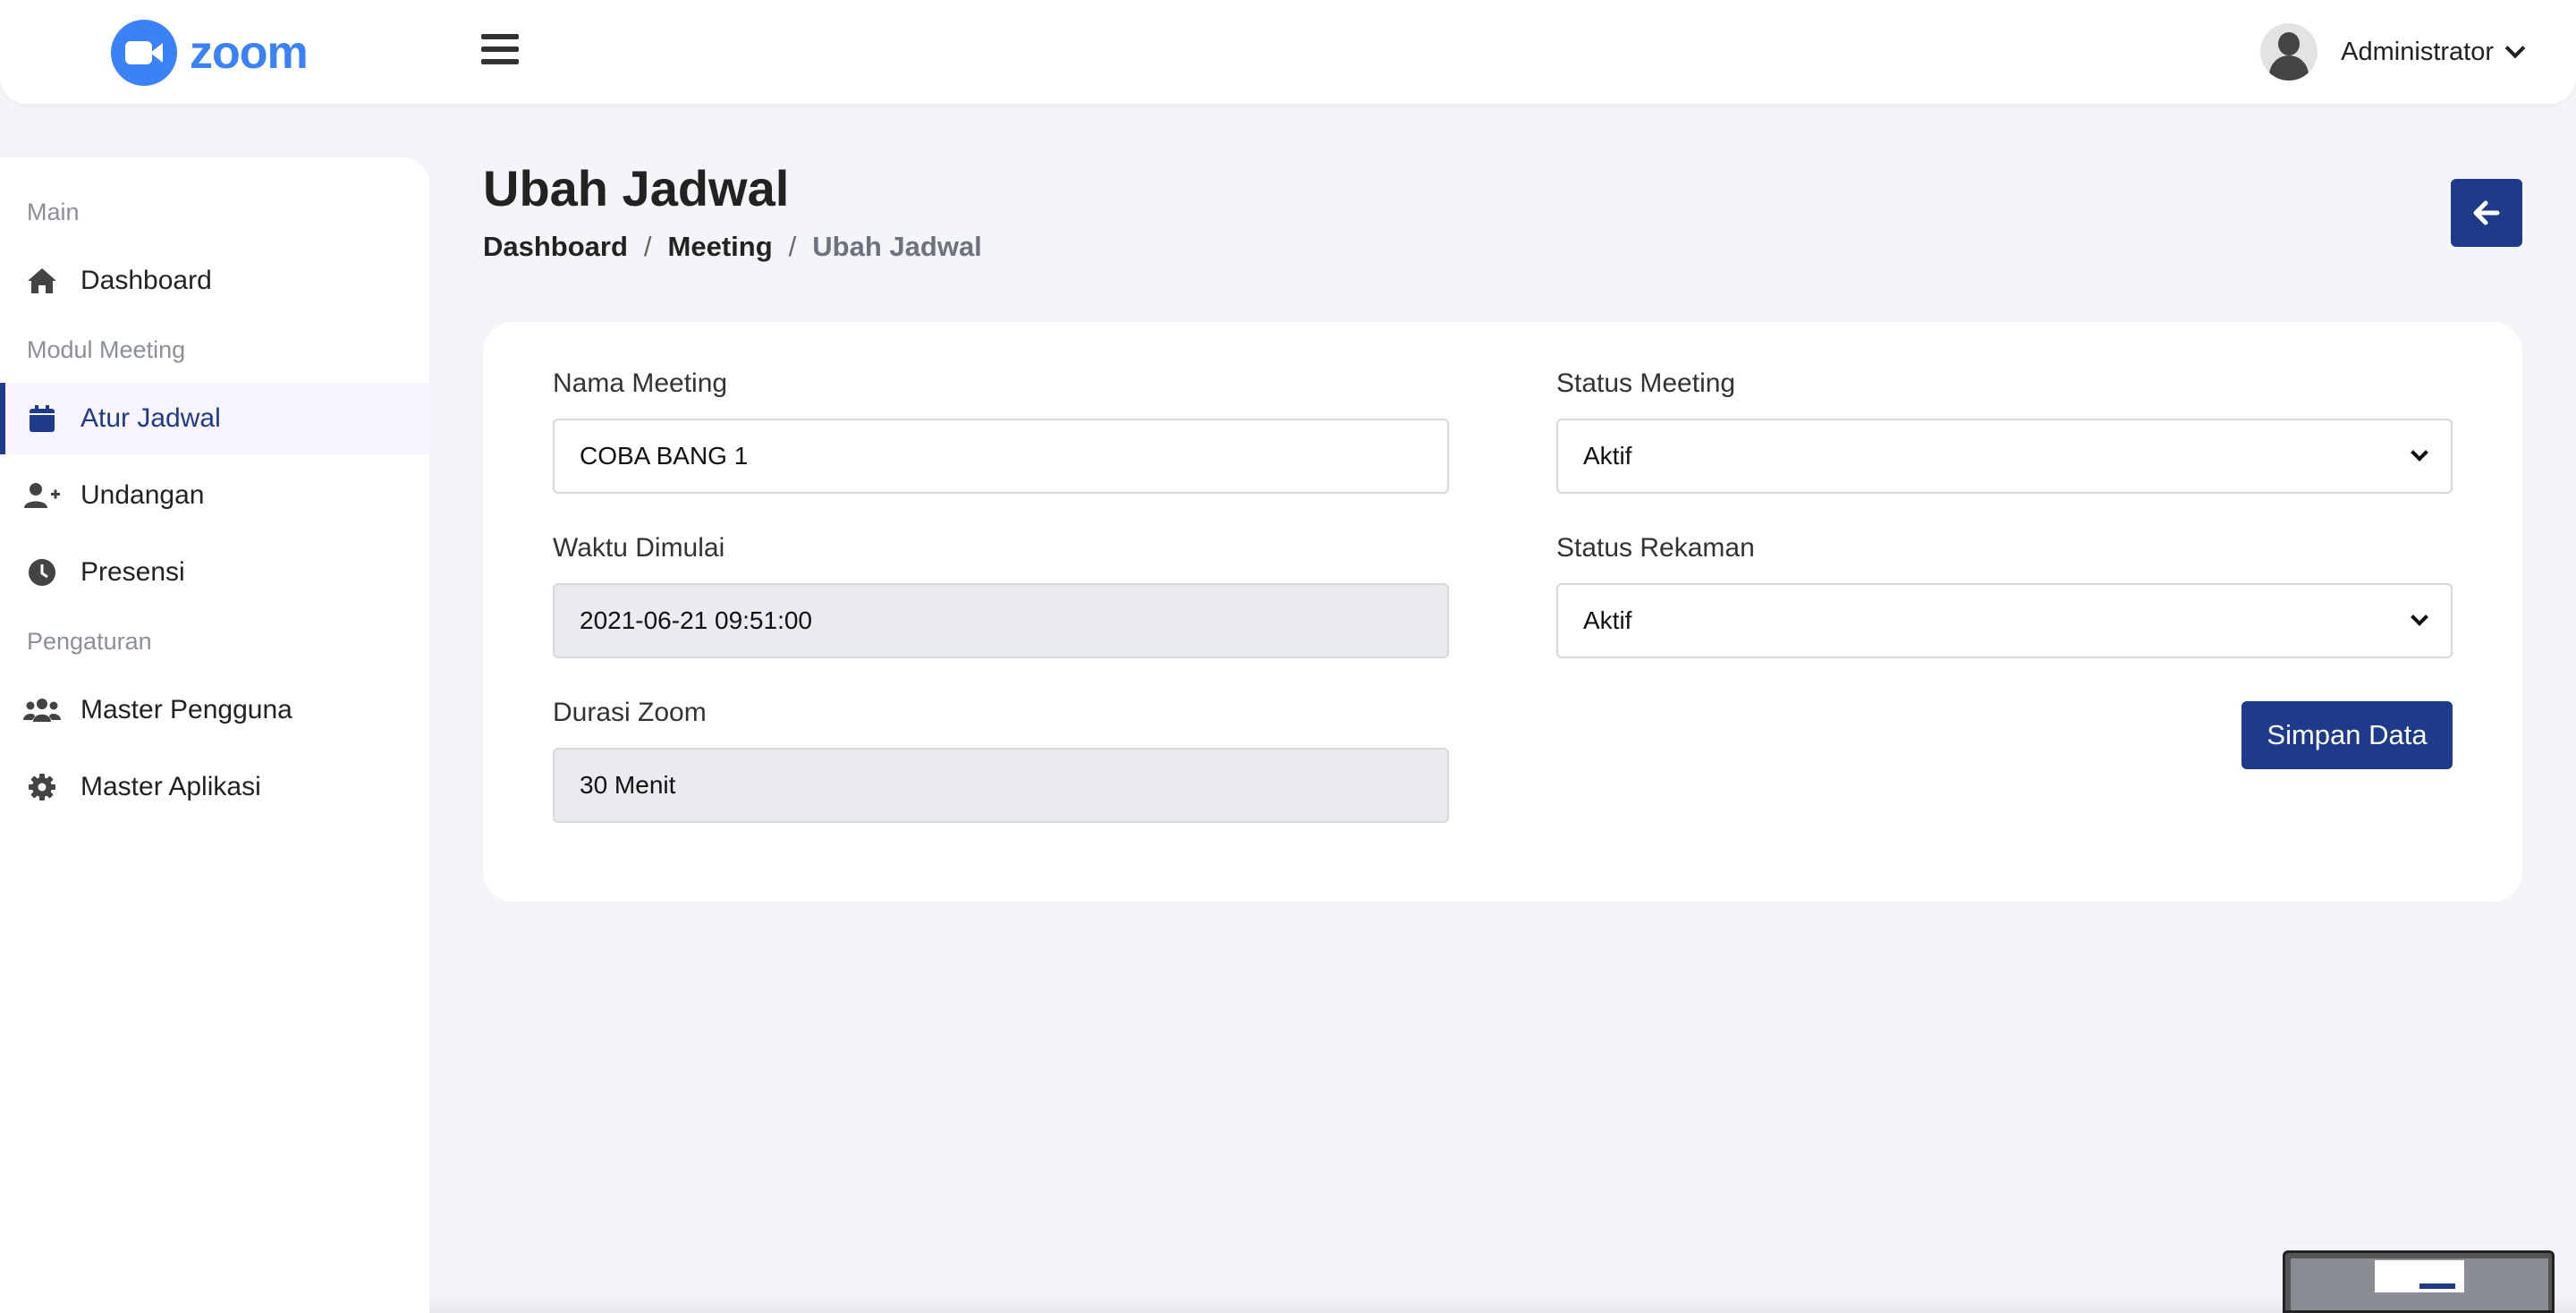  Describe the element at coordinates (555, 247) in the screenshot. I see `breadcrumb-dashboard: Dashboard` at that location.